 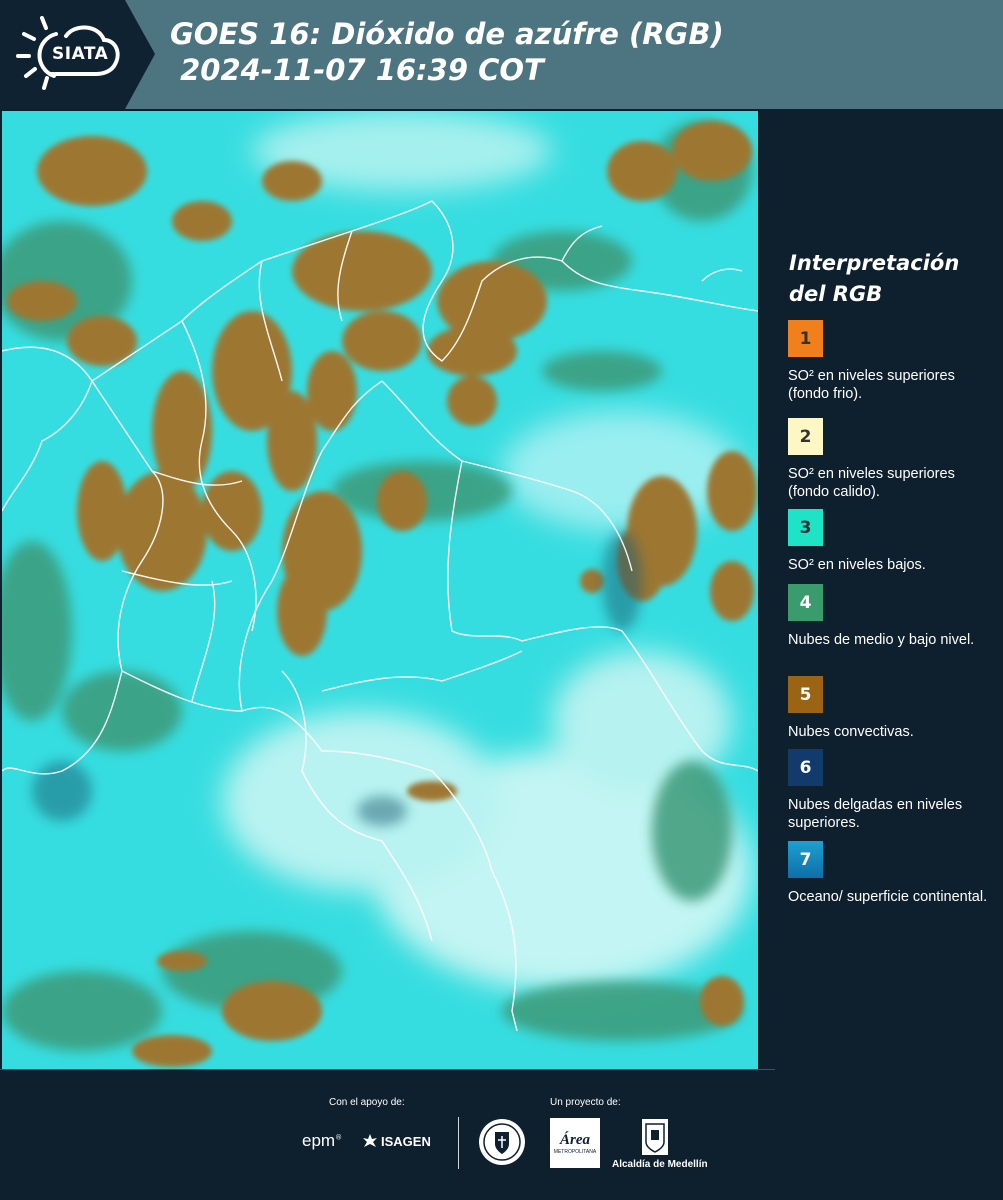 I want to click on alcaldia-shield-icon, so click(x=655, y=1137).